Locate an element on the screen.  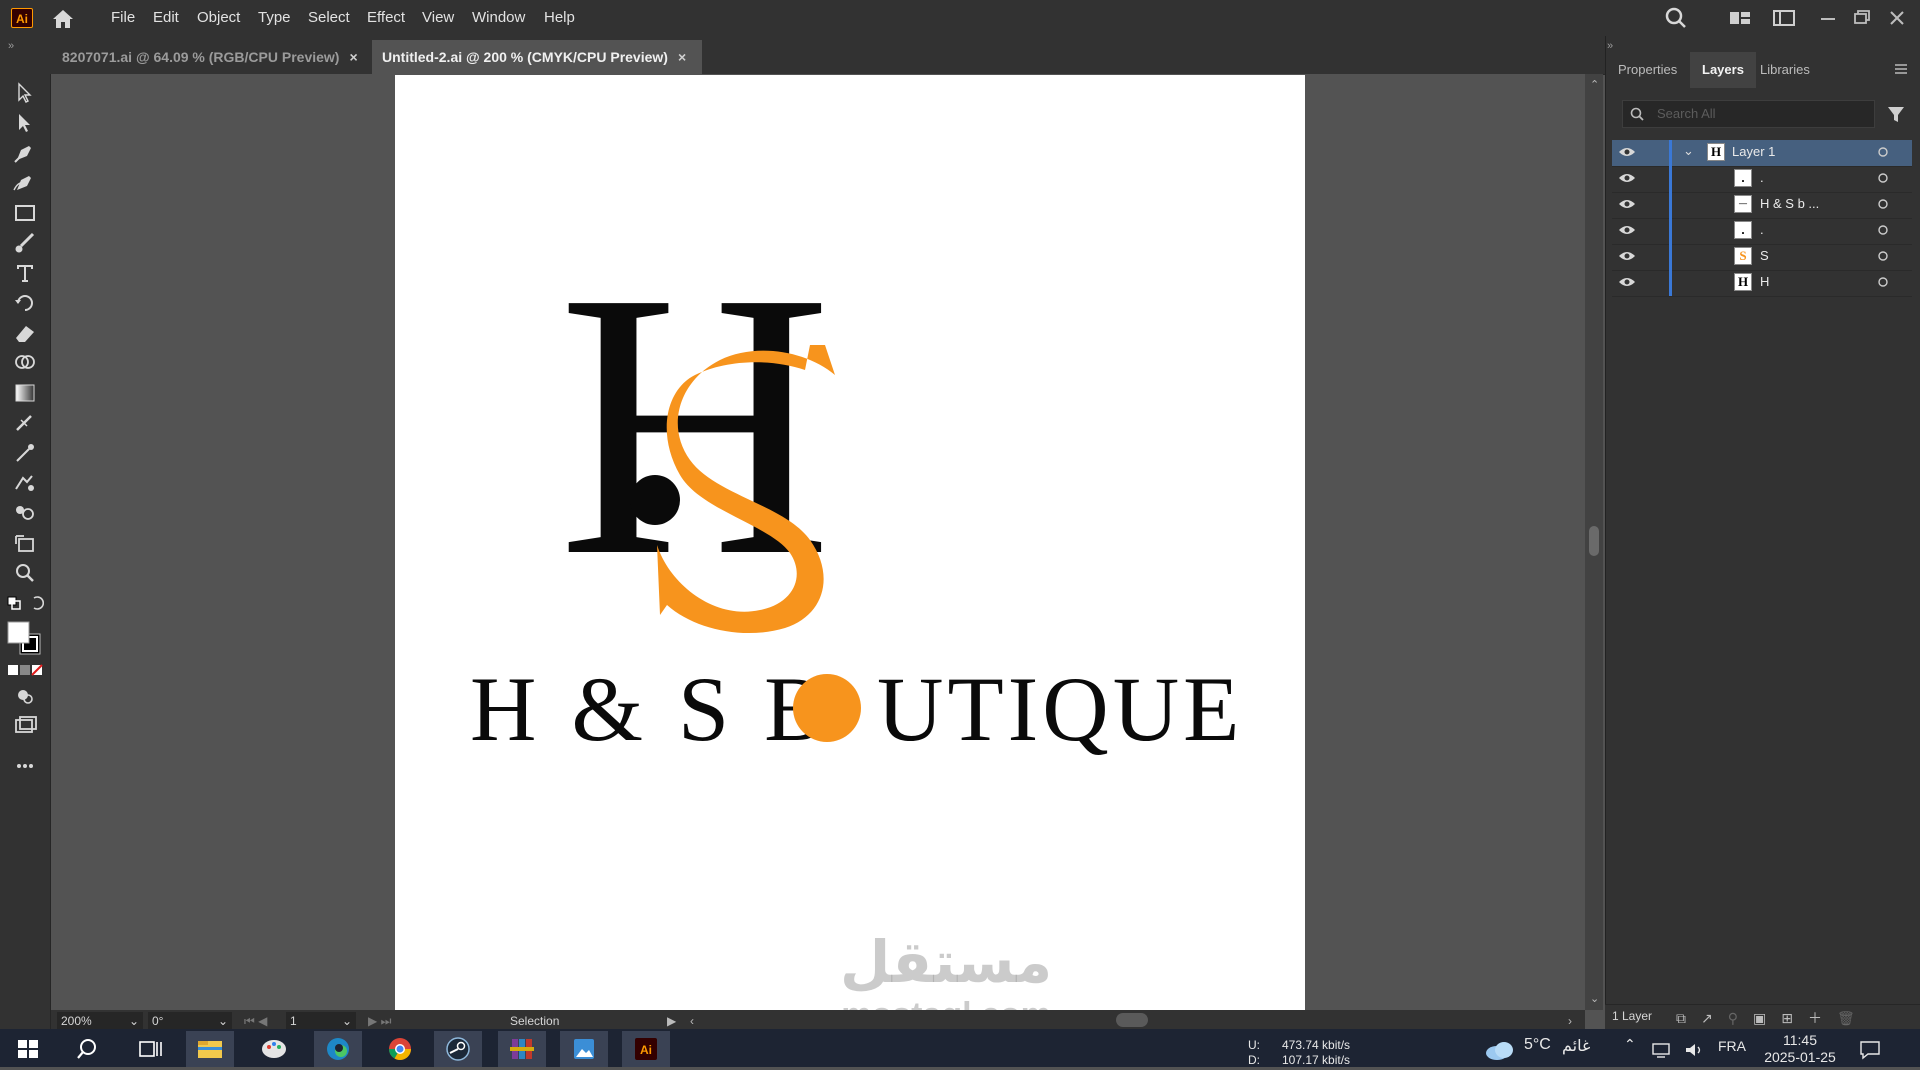
paintbrush-tool-icon is located at coordinates (25, 243).